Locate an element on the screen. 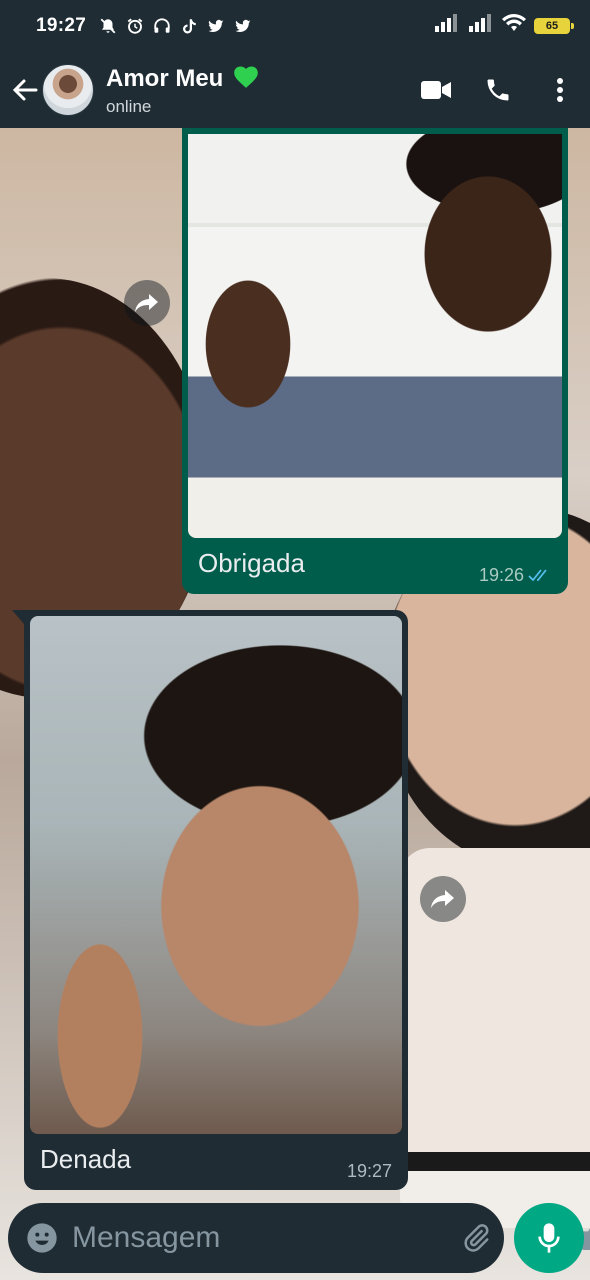 This screenshot has height=1280, width=590. contact-name: Amor Meu is located at coordinates (165, 78).